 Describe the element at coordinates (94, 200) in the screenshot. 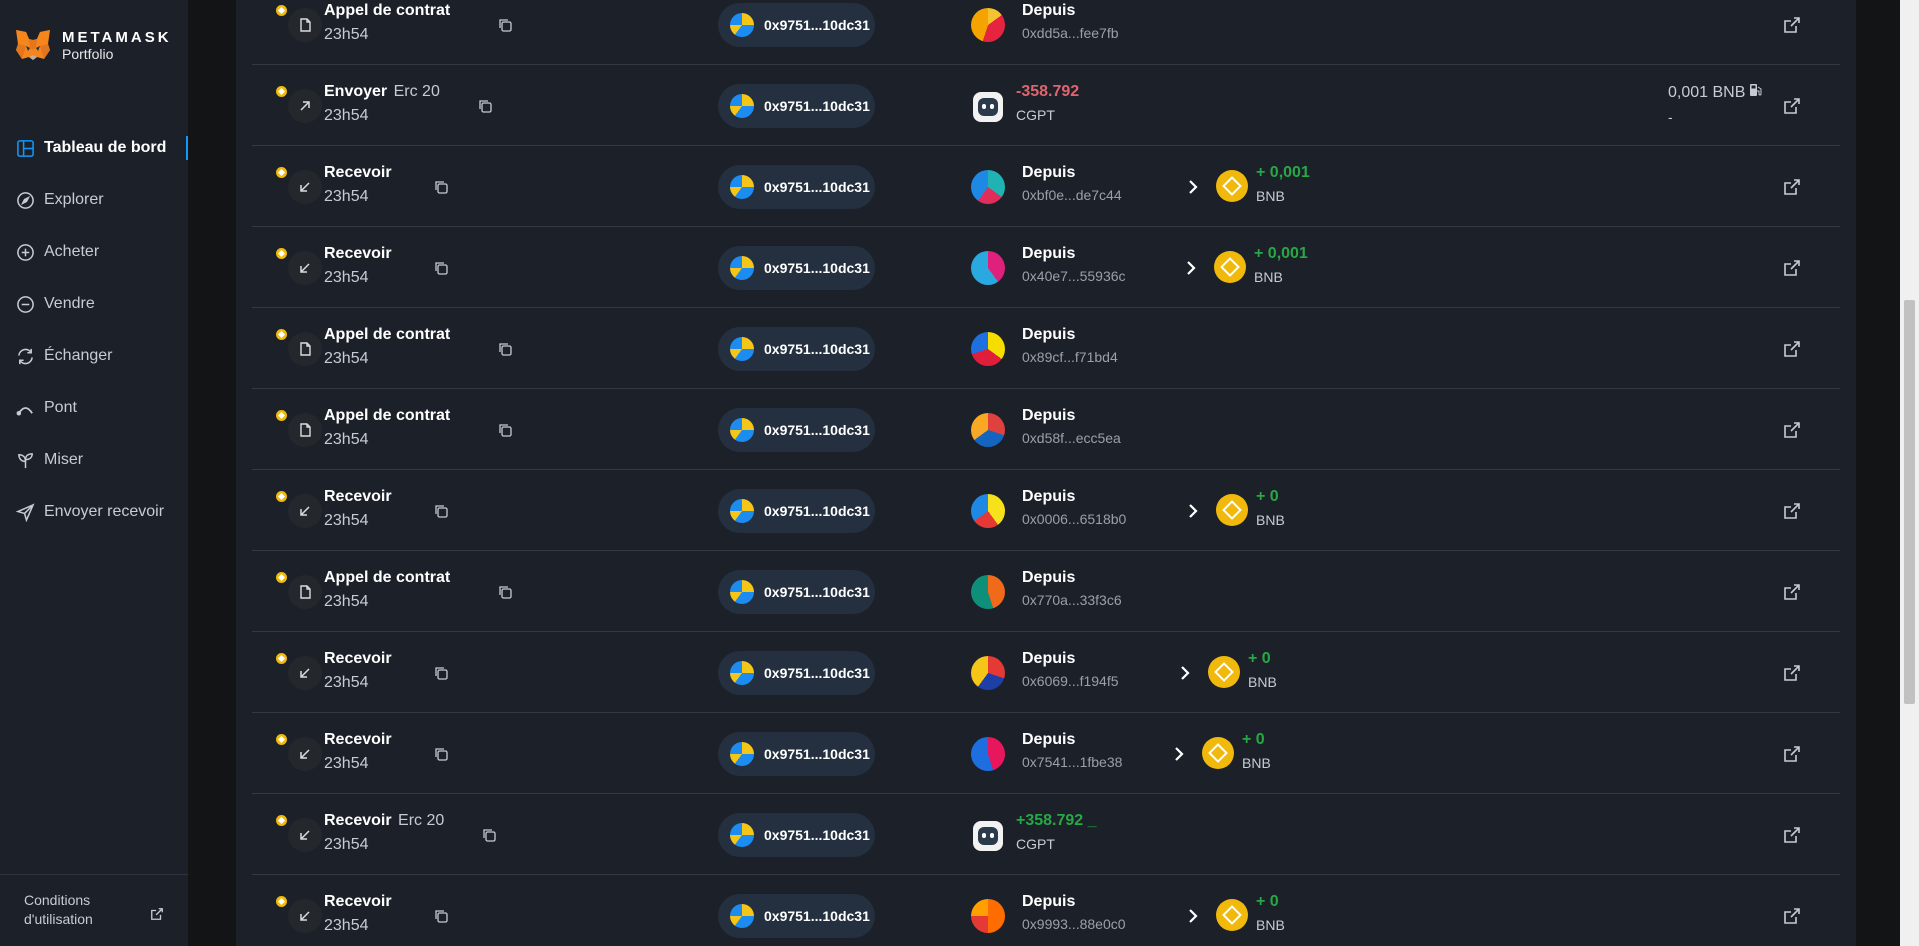

I see `sidebar-item-explore: Explorer` at that location.